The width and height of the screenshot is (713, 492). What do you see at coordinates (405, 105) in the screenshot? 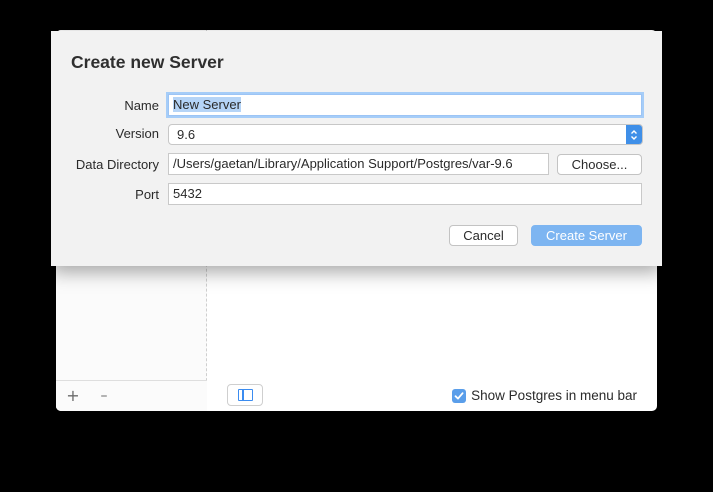
I see `name-field: New Server` at bounding box center [405, 105].